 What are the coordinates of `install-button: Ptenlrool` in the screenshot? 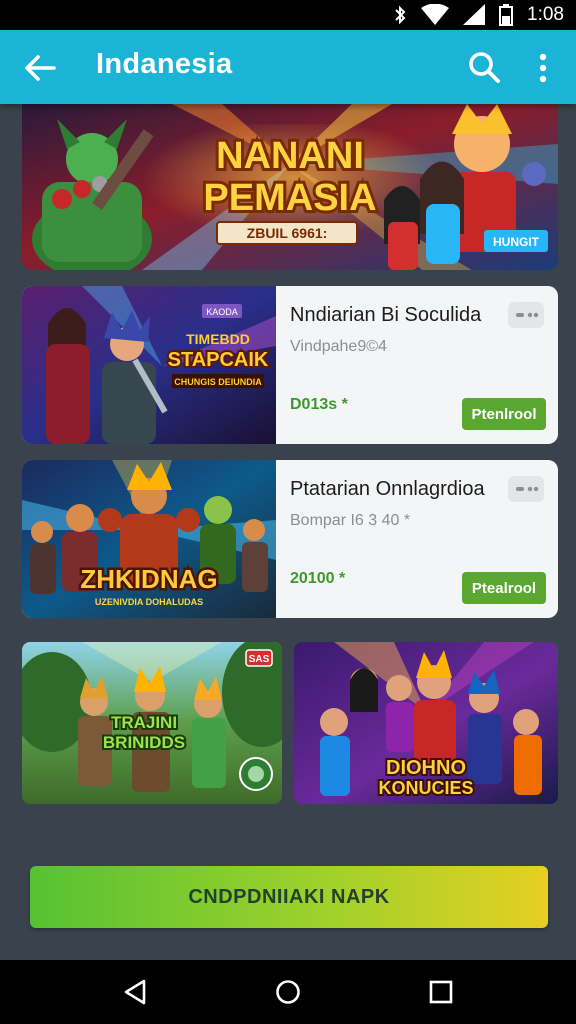 It's located at (504, 414).